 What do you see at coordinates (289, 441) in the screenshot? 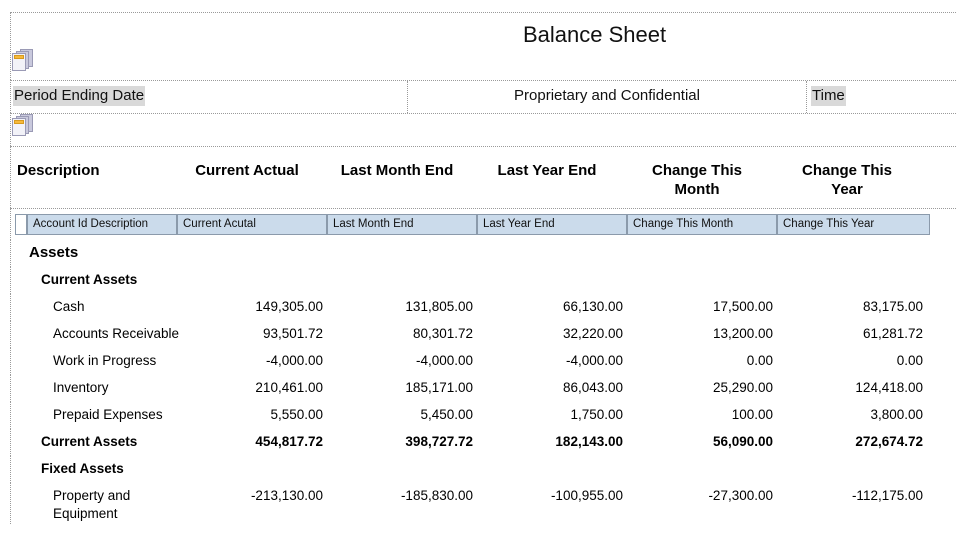
I see `row-value: 454,817.72` at bounding box center [289, 441].